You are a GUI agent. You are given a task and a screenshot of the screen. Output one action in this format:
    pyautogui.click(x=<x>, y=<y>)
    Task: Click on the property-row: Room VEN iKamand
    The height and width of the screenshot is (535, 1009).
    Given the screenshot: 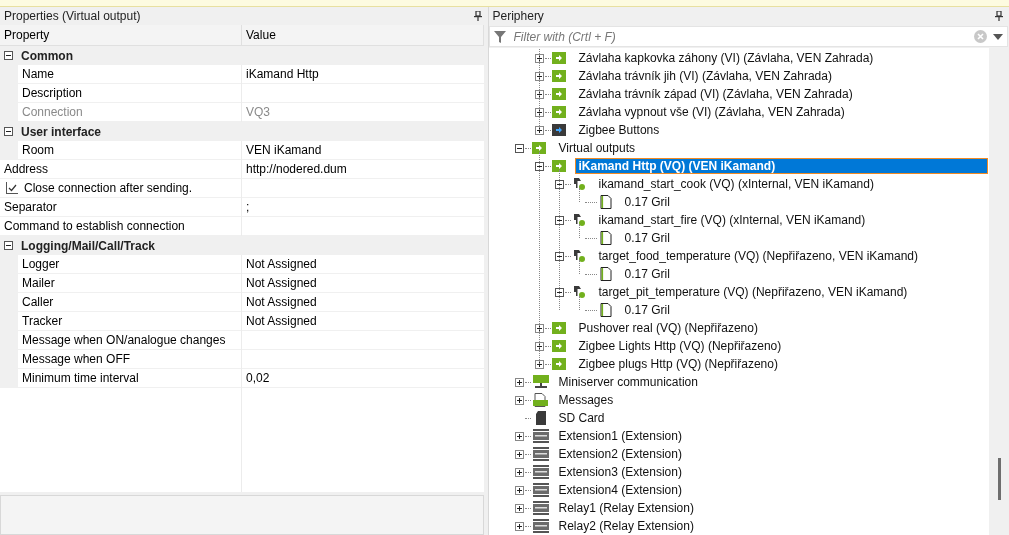 What is the action you would take?
    pyautogui.click(x=242, y=150)
    